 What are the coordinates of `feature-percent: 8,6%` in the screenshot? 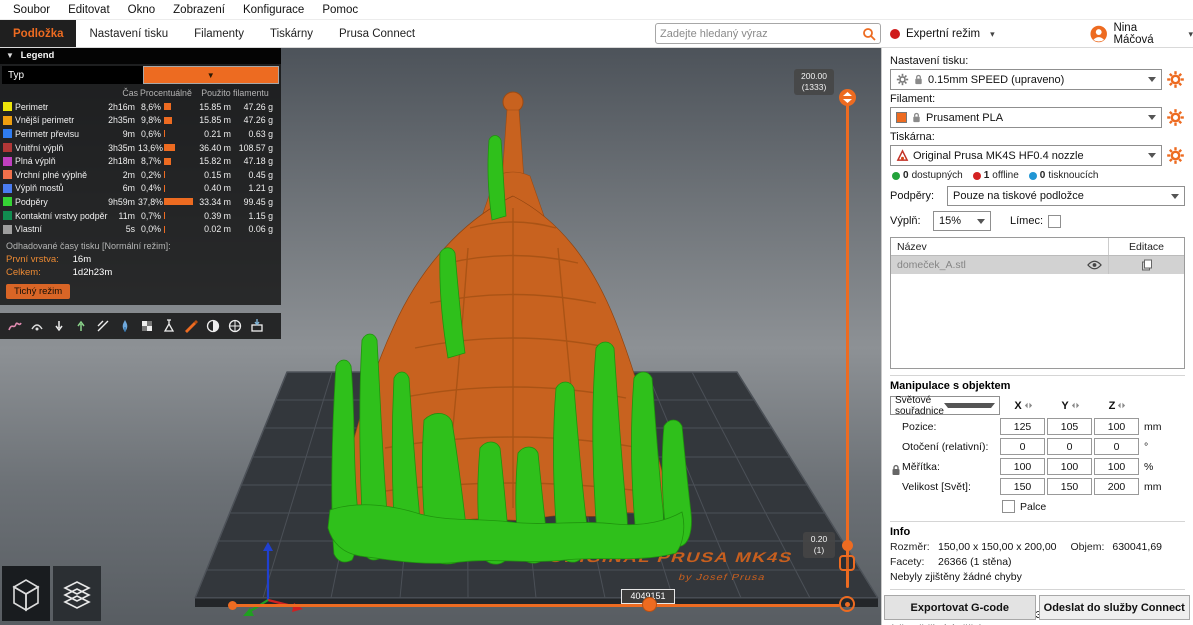 It's located at (150, 106).